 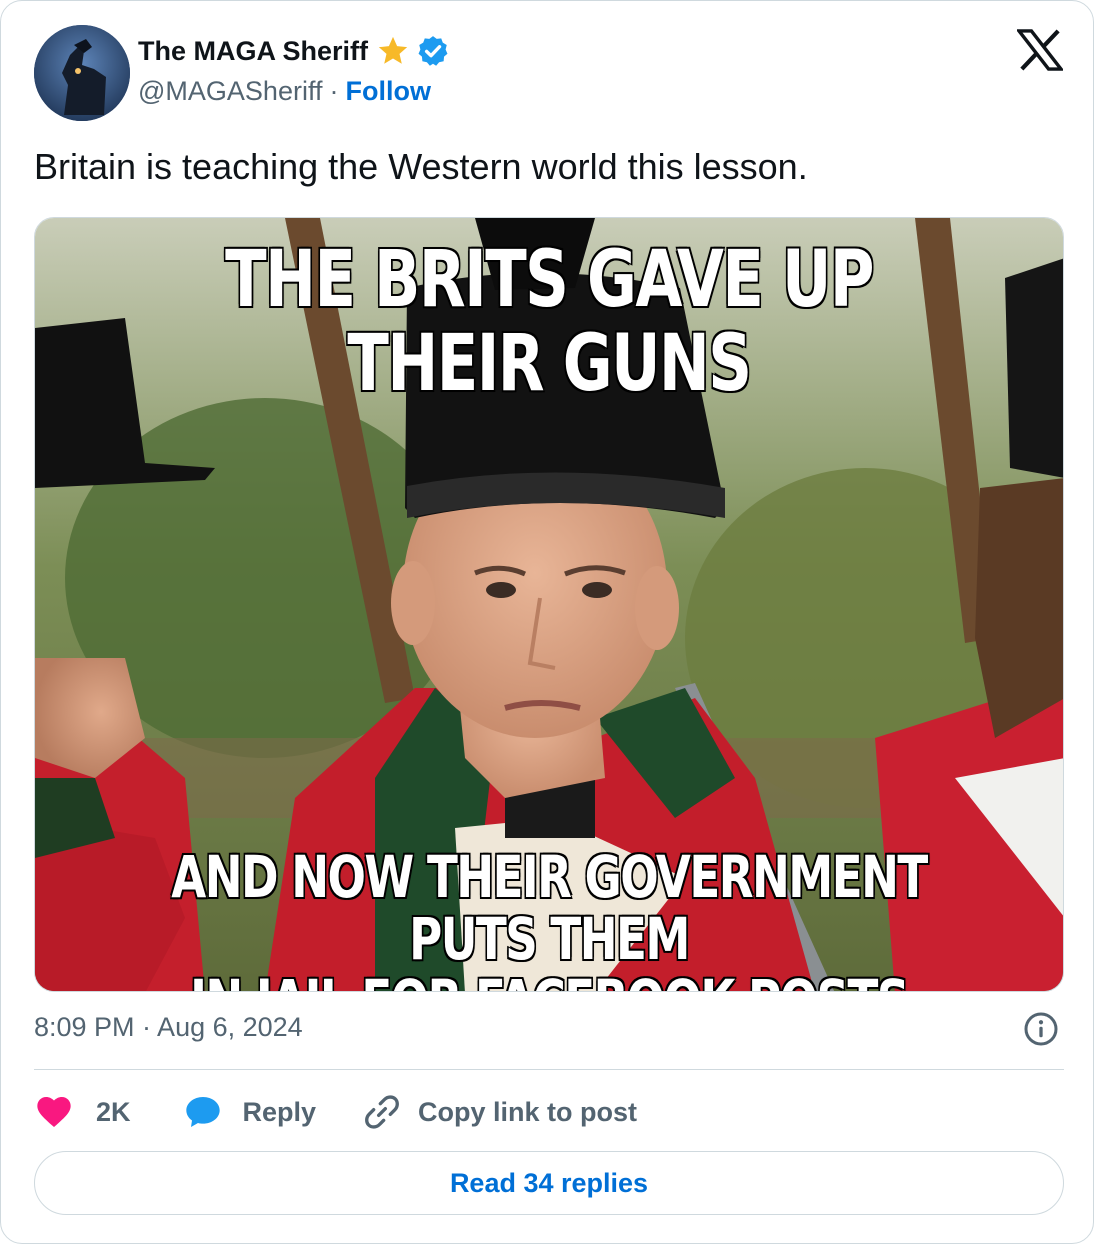 What do you see at coordinates (382, 1112) in the screenshot?
I see `link-icon` at bounding box center [382, 1112].